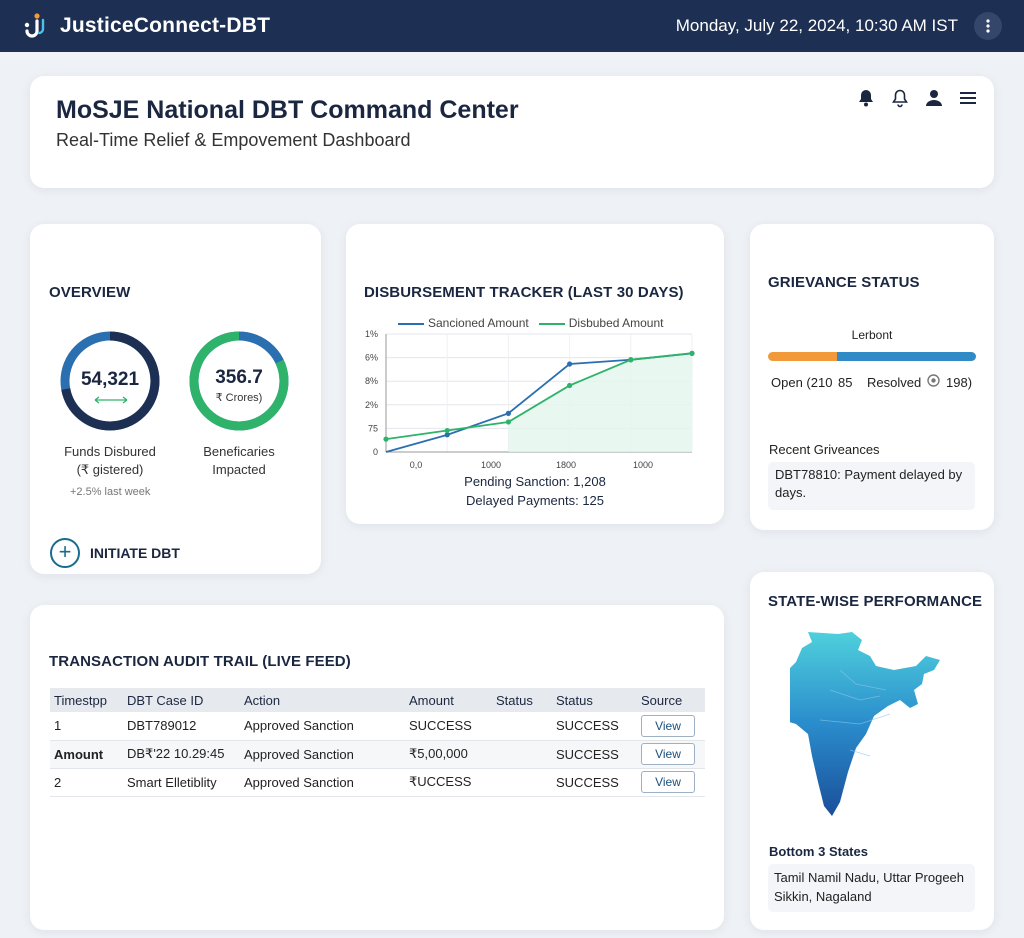 This screenshot has width=1024, height=938. Describe the element at coordinates (110, 469) in the screenshot. I see `funds-label-line2: (₹ gistered)` at that location.